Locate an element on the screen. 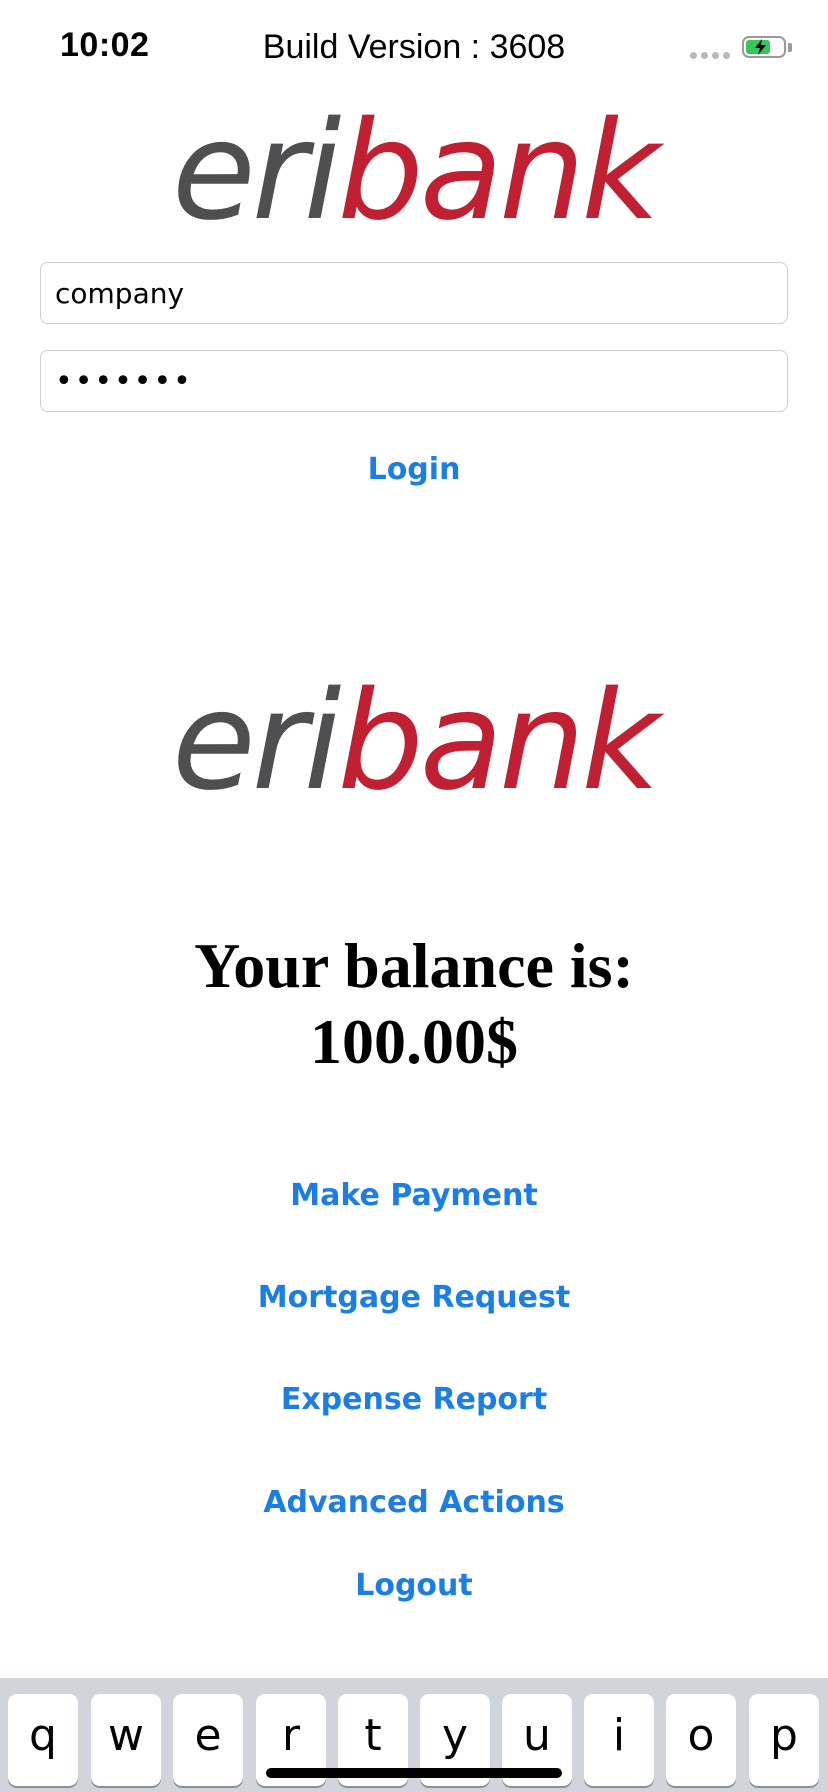 The width and height of the screenshot is (828, 1792). password-input is located at coordinates (414, 381).